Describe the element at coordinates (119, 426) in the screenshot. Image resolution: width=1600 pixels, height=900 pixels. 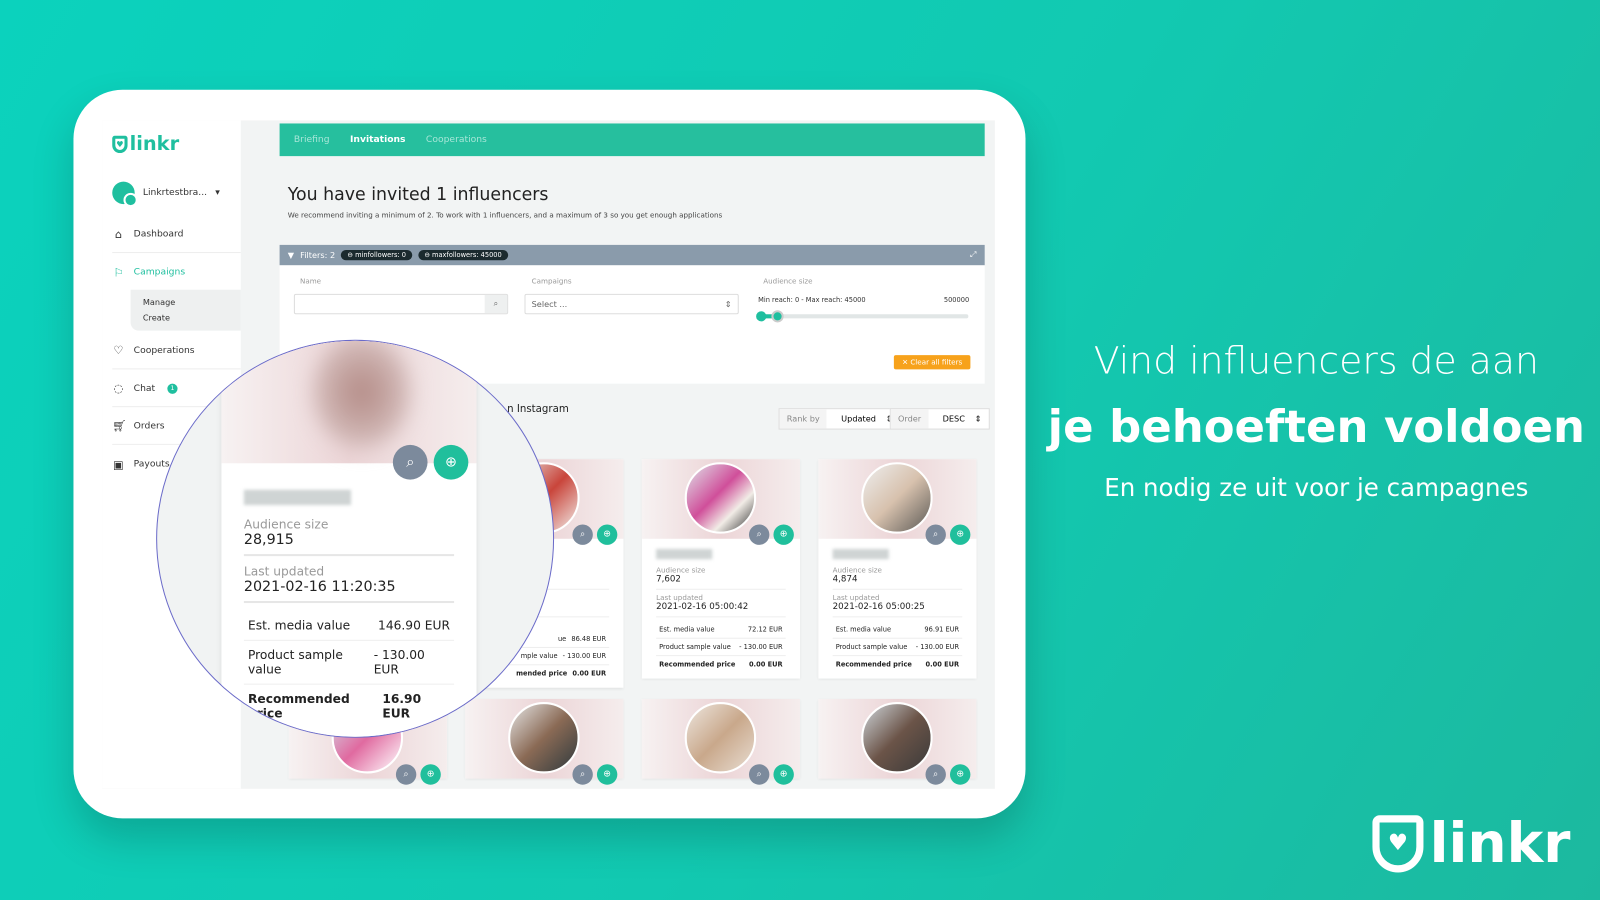
I see `cart-icon: 🛒︎` at that location.